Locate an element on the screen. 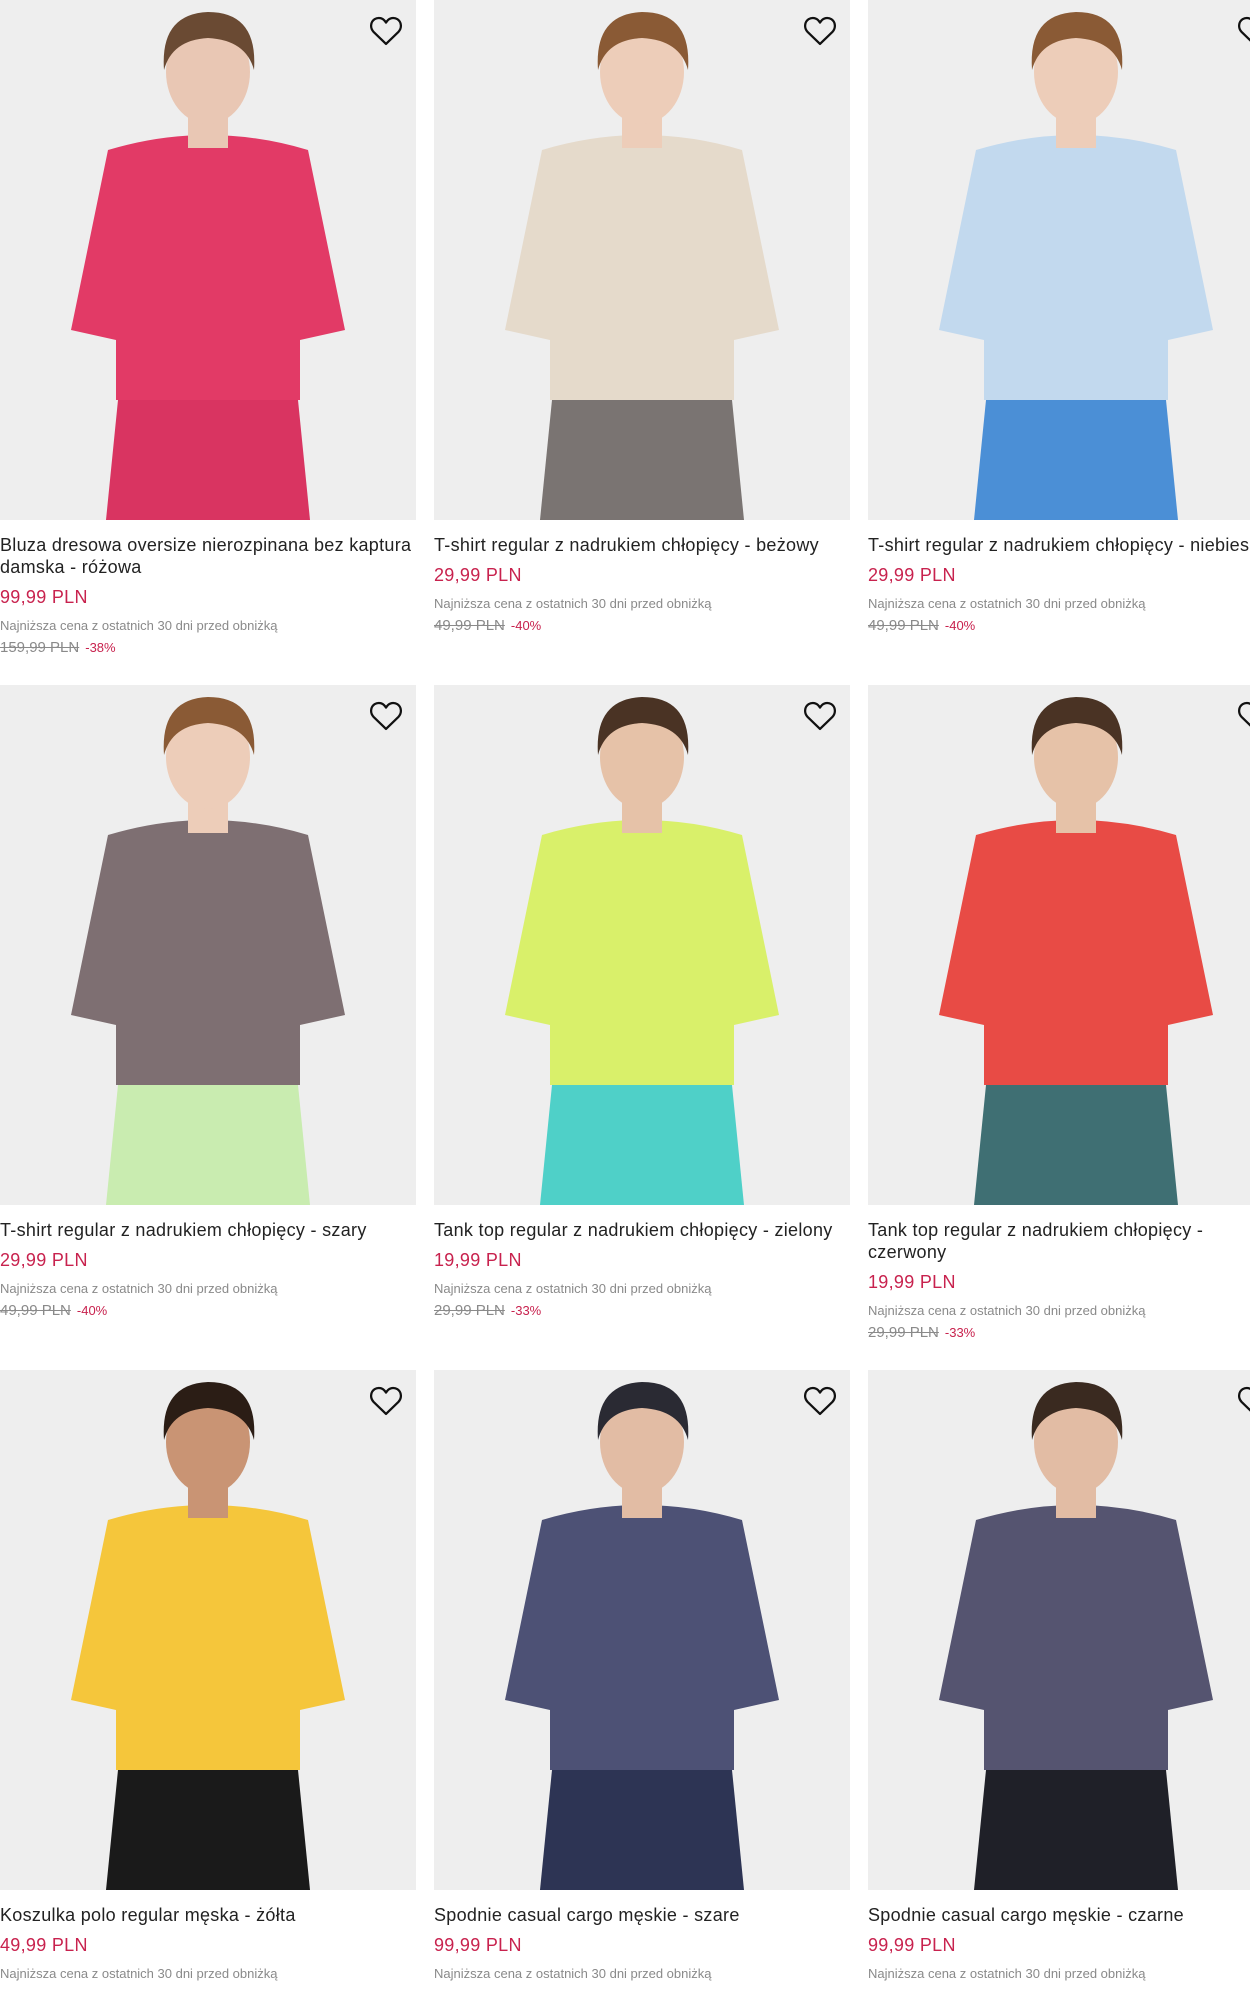  product-name: Spodnie casual cargo męskie - szare is located at coordinates (642, 1915).